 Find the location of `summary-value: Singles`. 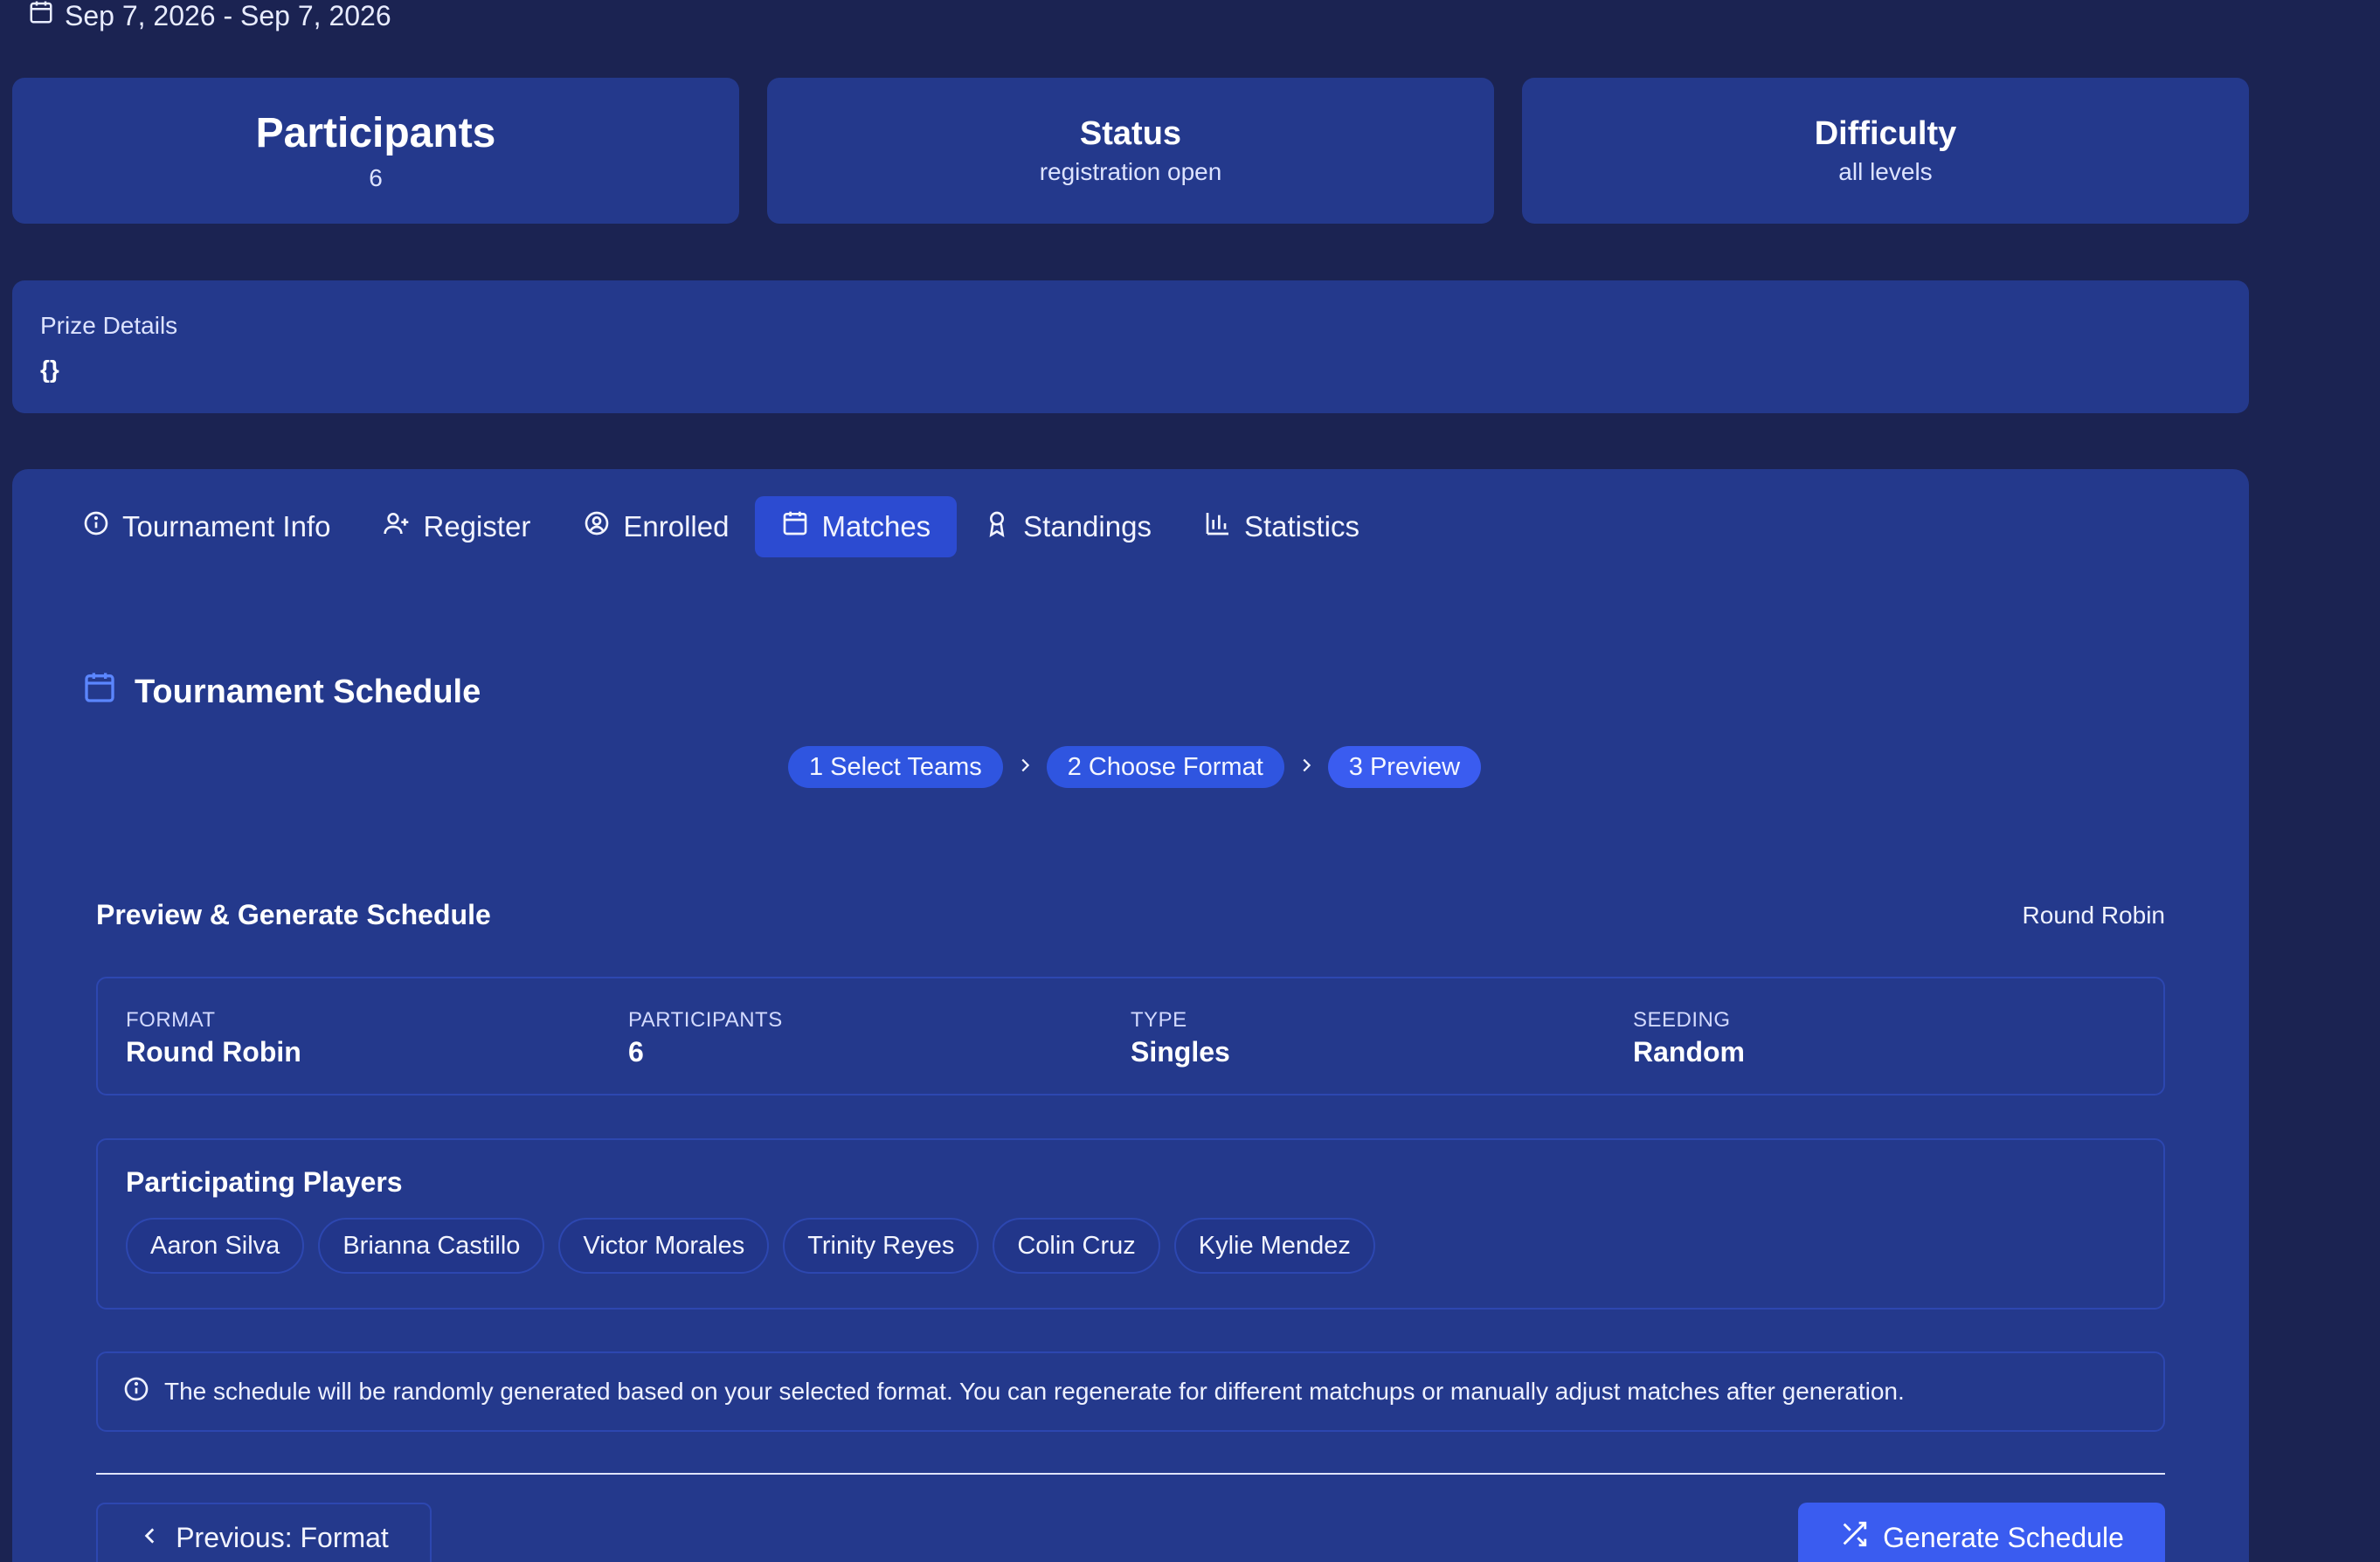

summary-value: Singles is located at coordinates (1180, 1052).